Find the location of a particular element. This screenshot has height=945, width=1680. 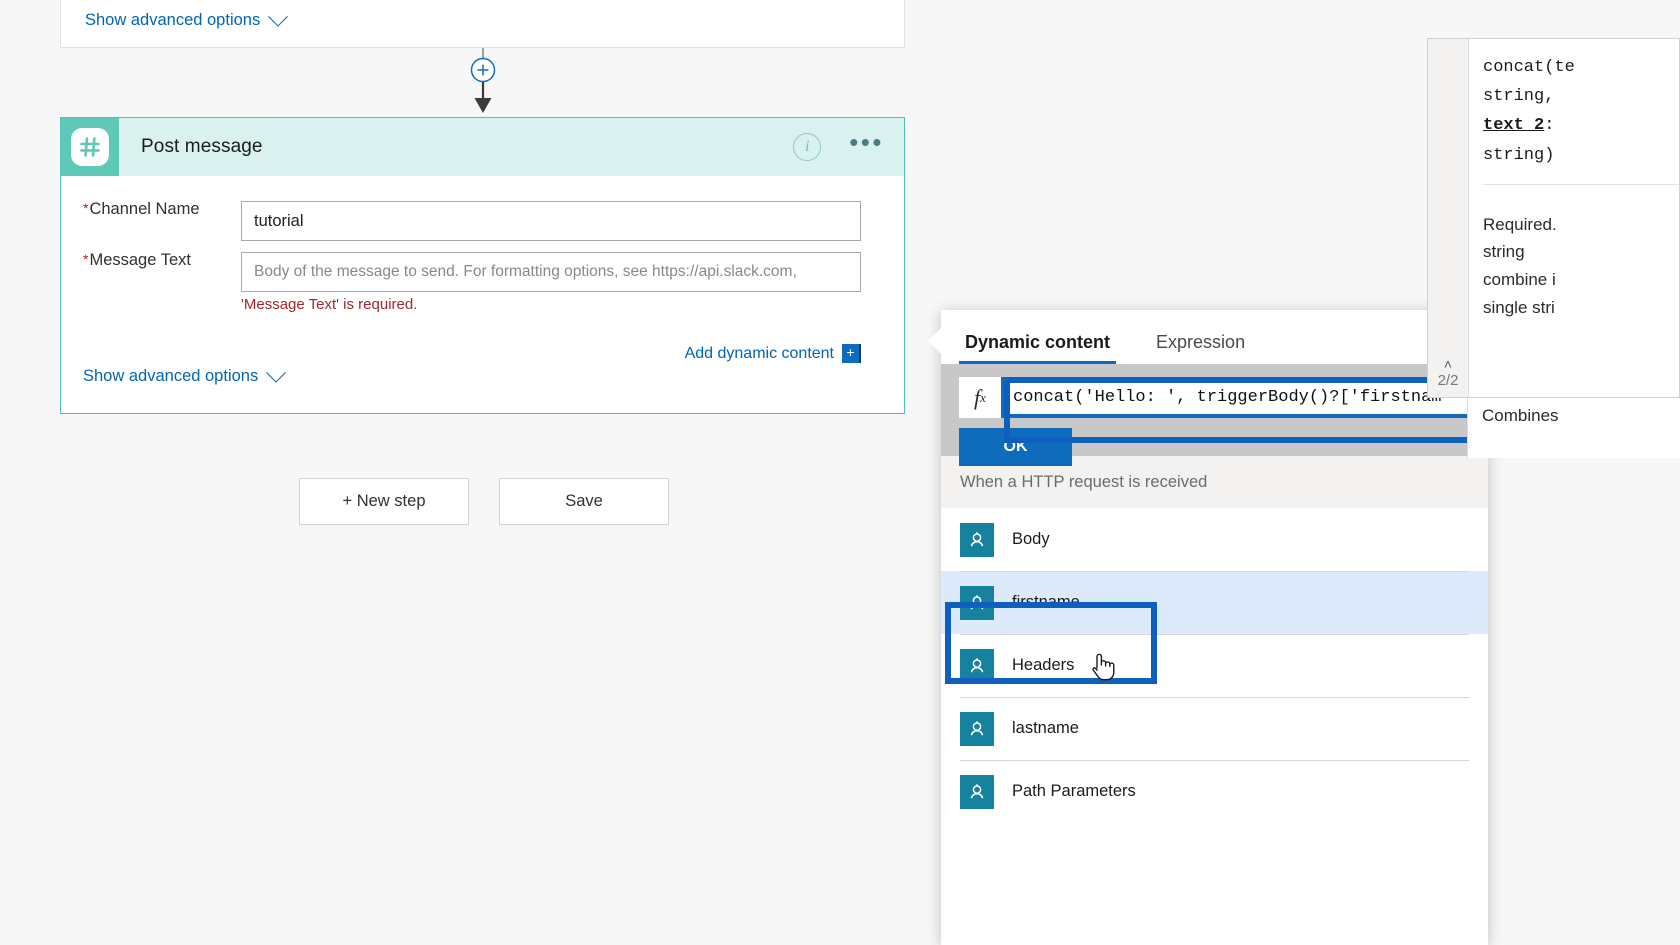

list-item-label: Body is located at coordinates (1031, 539).